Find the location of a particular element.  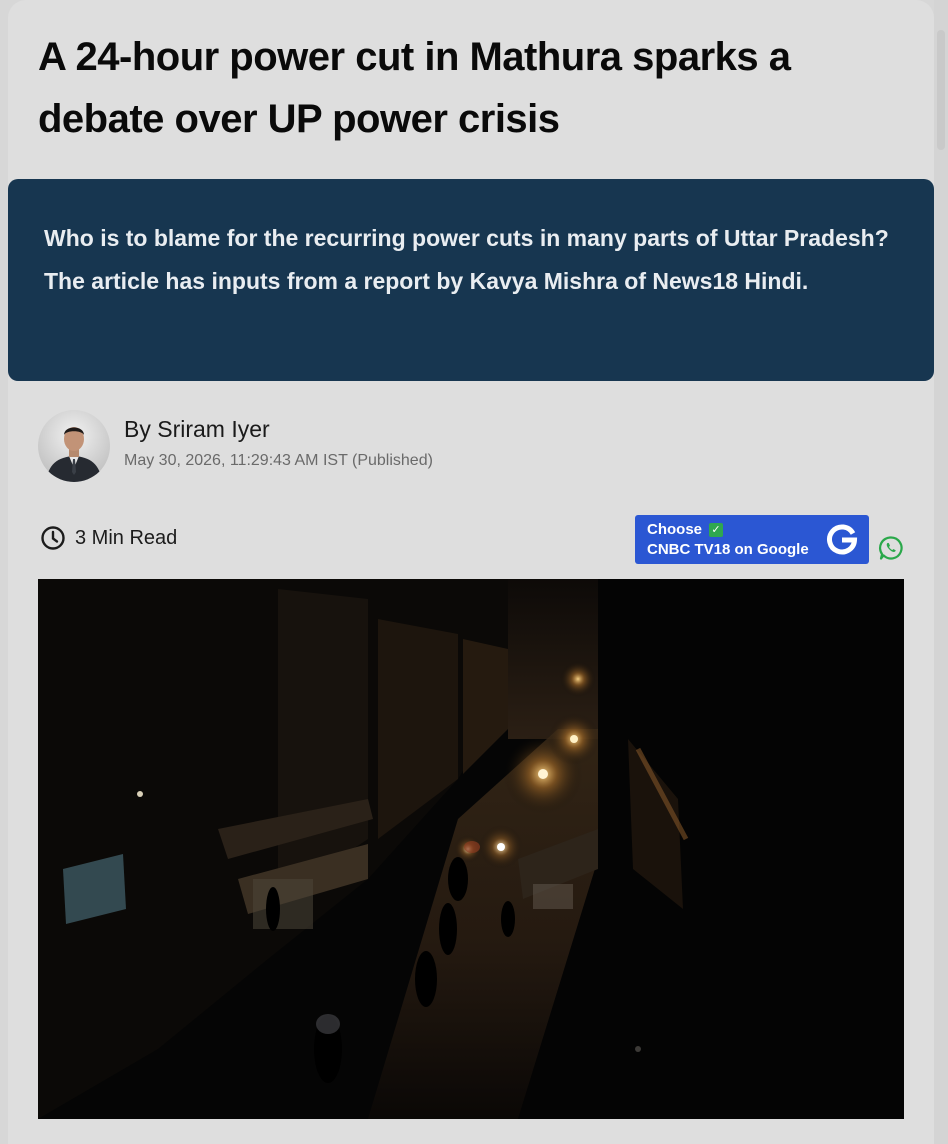

scrollbar-thumb is located at coordinates (941, 90).